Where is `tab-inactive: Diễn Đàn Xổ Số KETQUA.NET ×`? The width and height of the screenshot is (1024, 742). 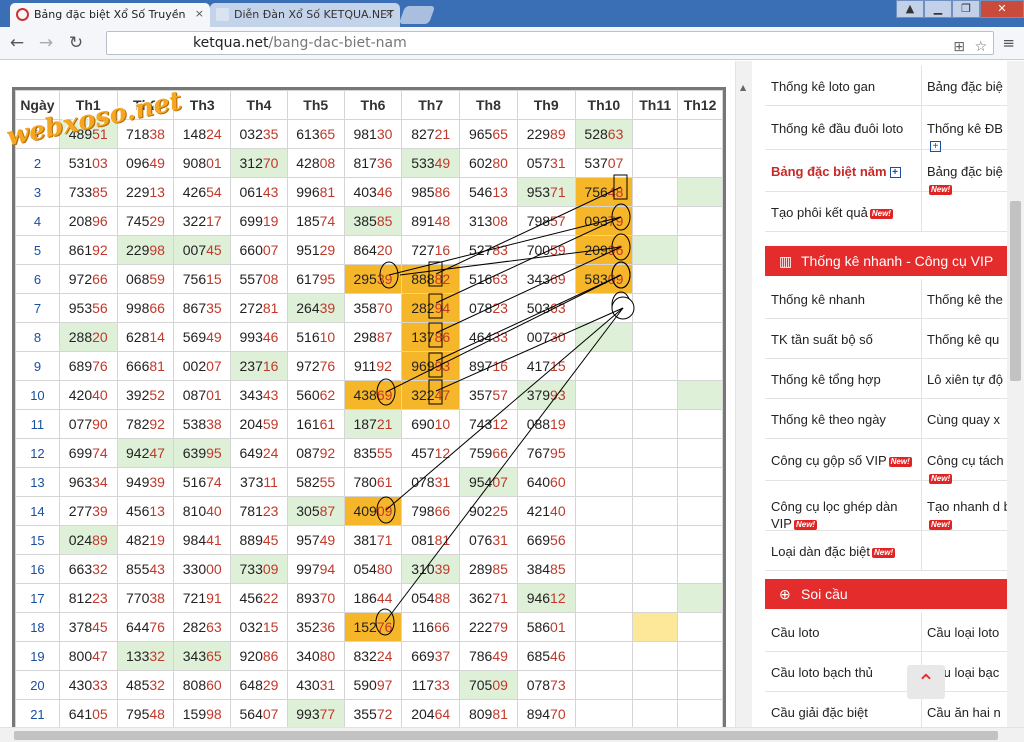 tab-inactive: Diễn Đàn Xổ Số KETQUA.NET × is located at coordinates (305, 15).